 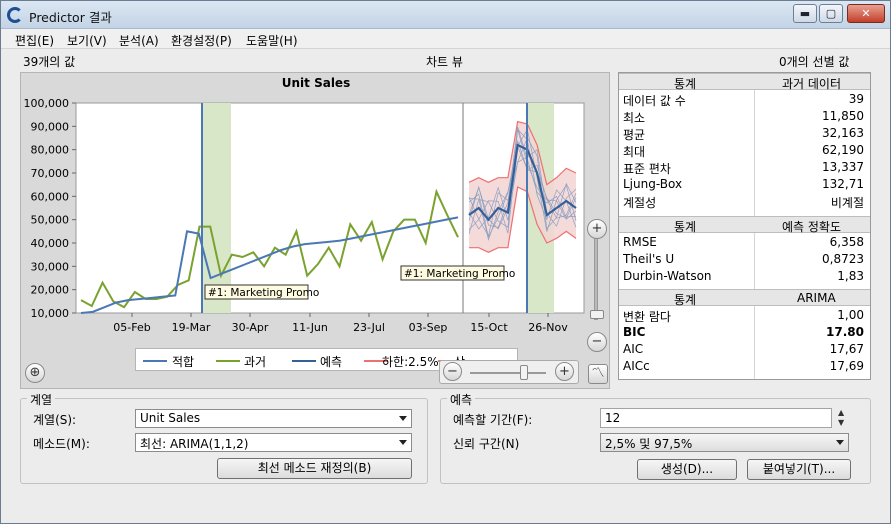 I want to click on x-tick-label: 15-Oct, so click(x=489, y=327).